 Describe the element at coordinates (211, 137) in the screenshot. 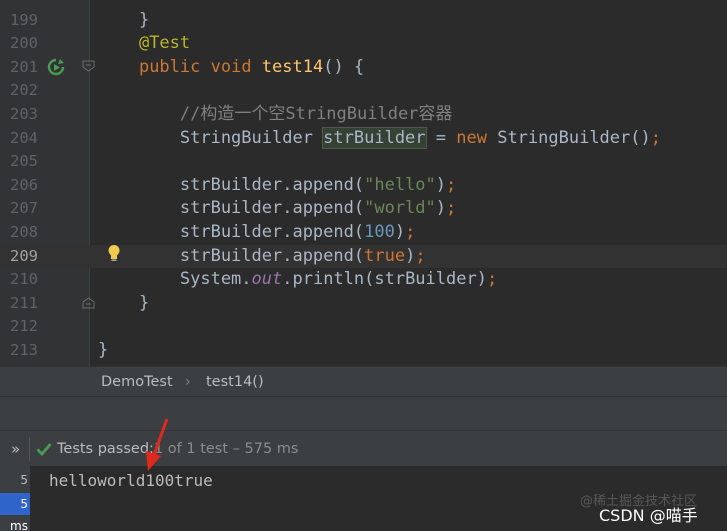

I see `code-token: StringBuilder` at that location.